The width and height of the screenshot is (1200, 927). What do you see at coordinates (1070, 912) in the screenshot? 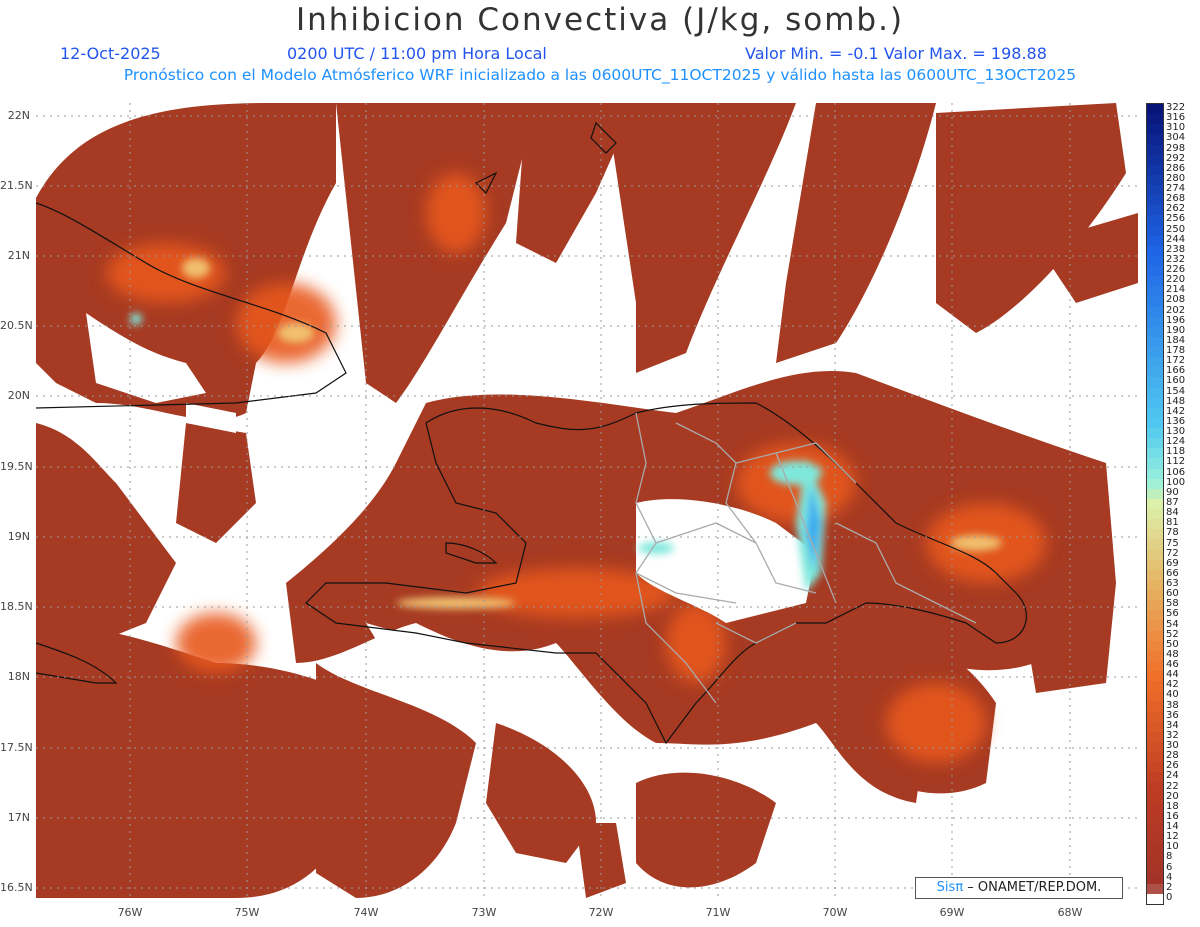
I see `lon-label: 68W` at bounding box center [1070, 912].